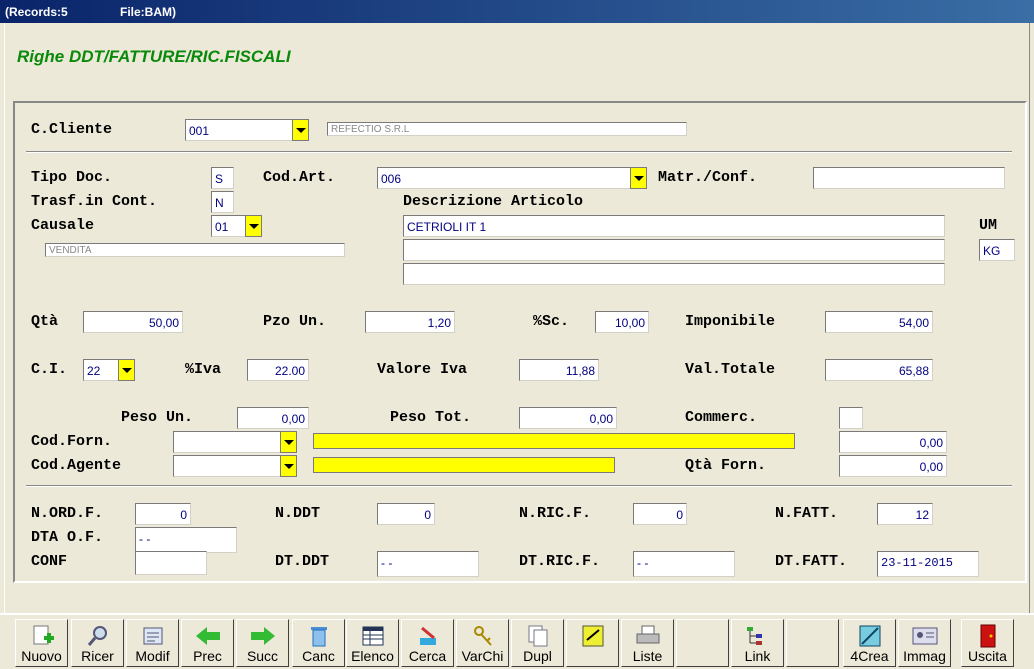 The width and height of the screenshot is (1034, 669). Describe the element at coordinates (647, 643) in the screenshot. I see `liste-button: Liste` at that location.